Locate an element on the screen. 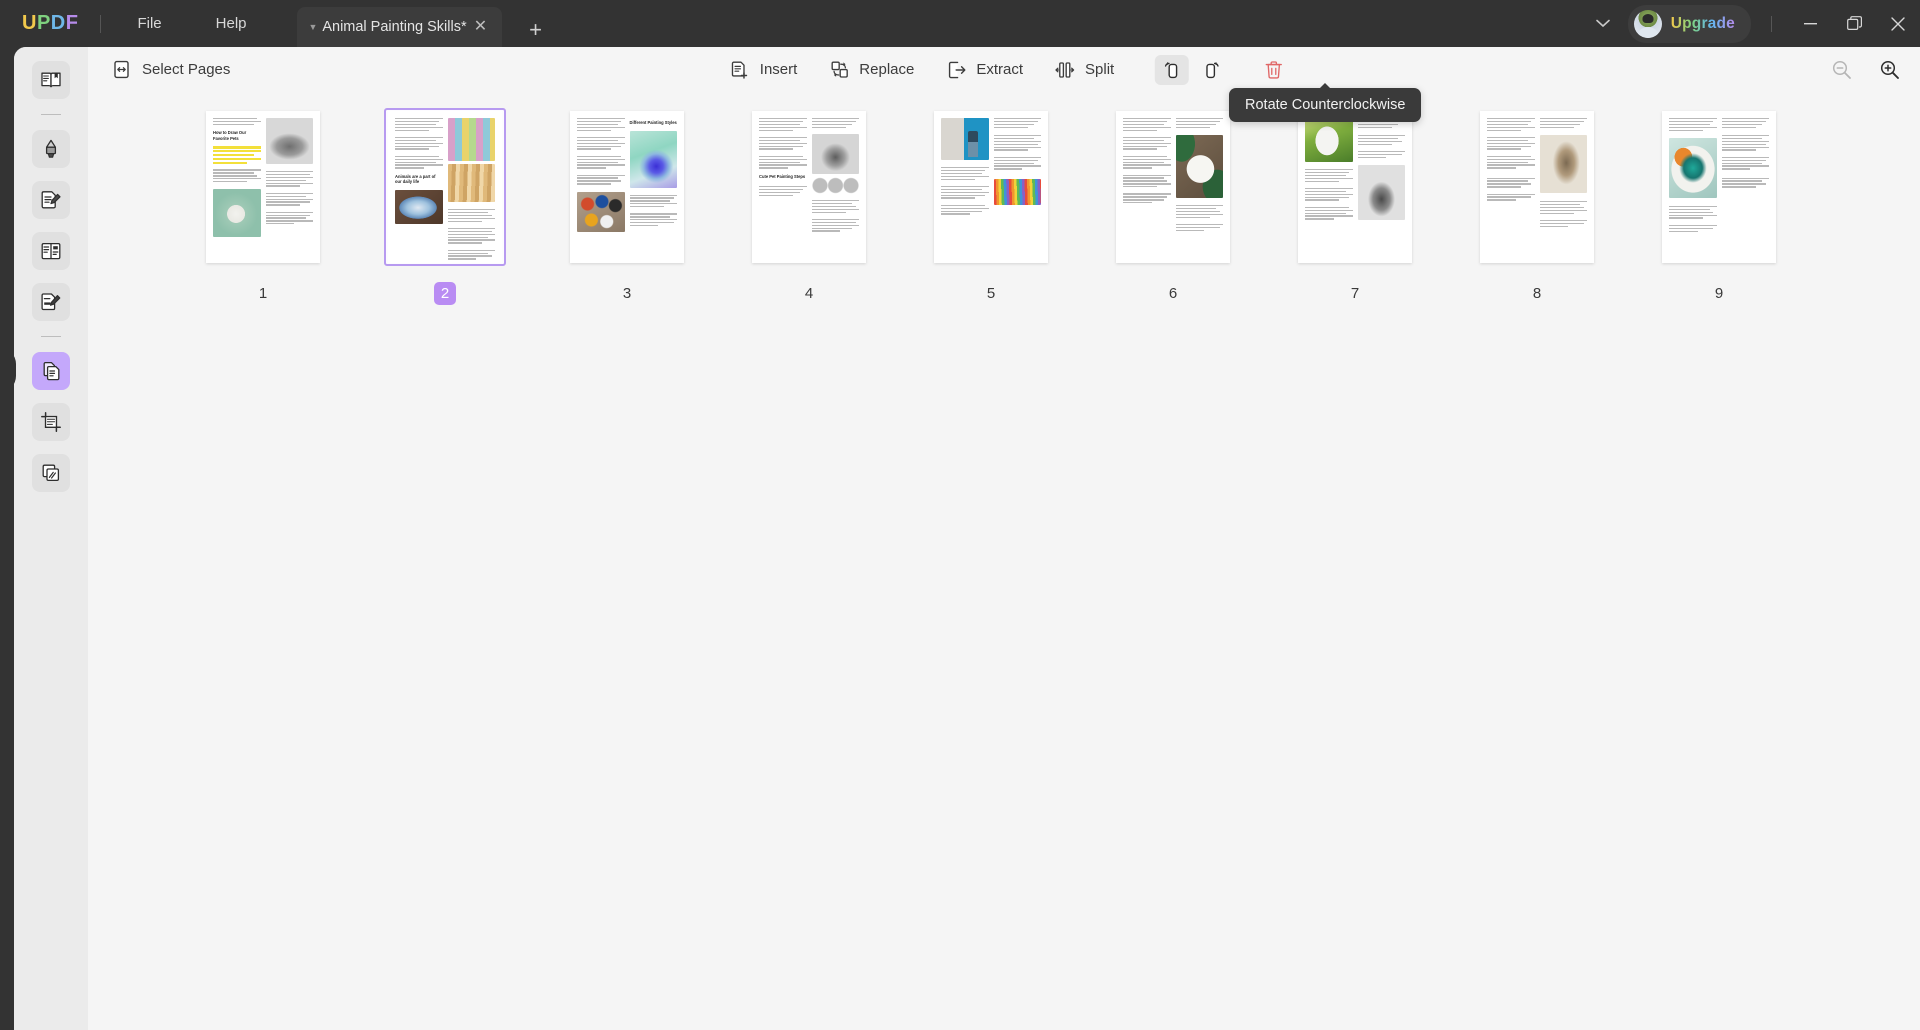 This screenshot has height=1030, width=1920. page-number: 6 is located at coordinates (1173, 293).